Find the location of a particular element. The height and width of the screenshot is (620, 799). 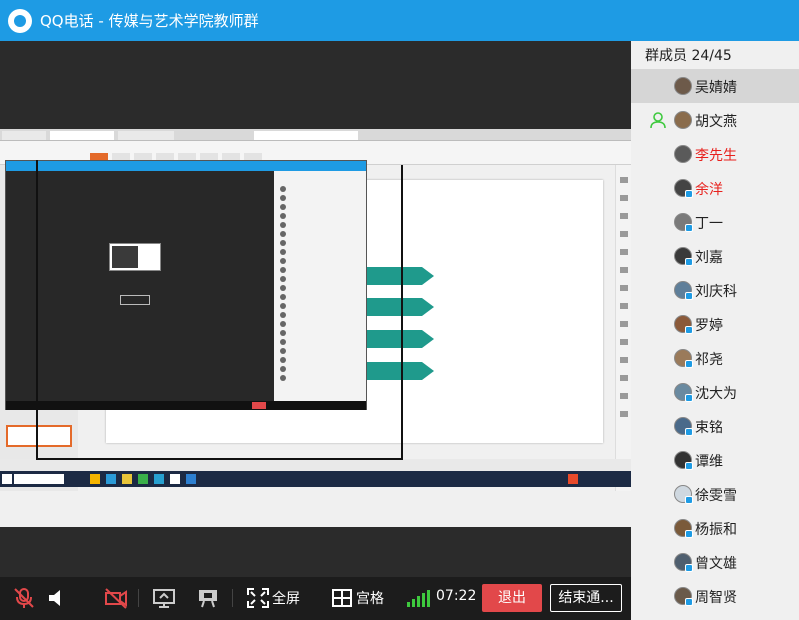

member-item: 周智贤 is located at coordinates (715, 596).